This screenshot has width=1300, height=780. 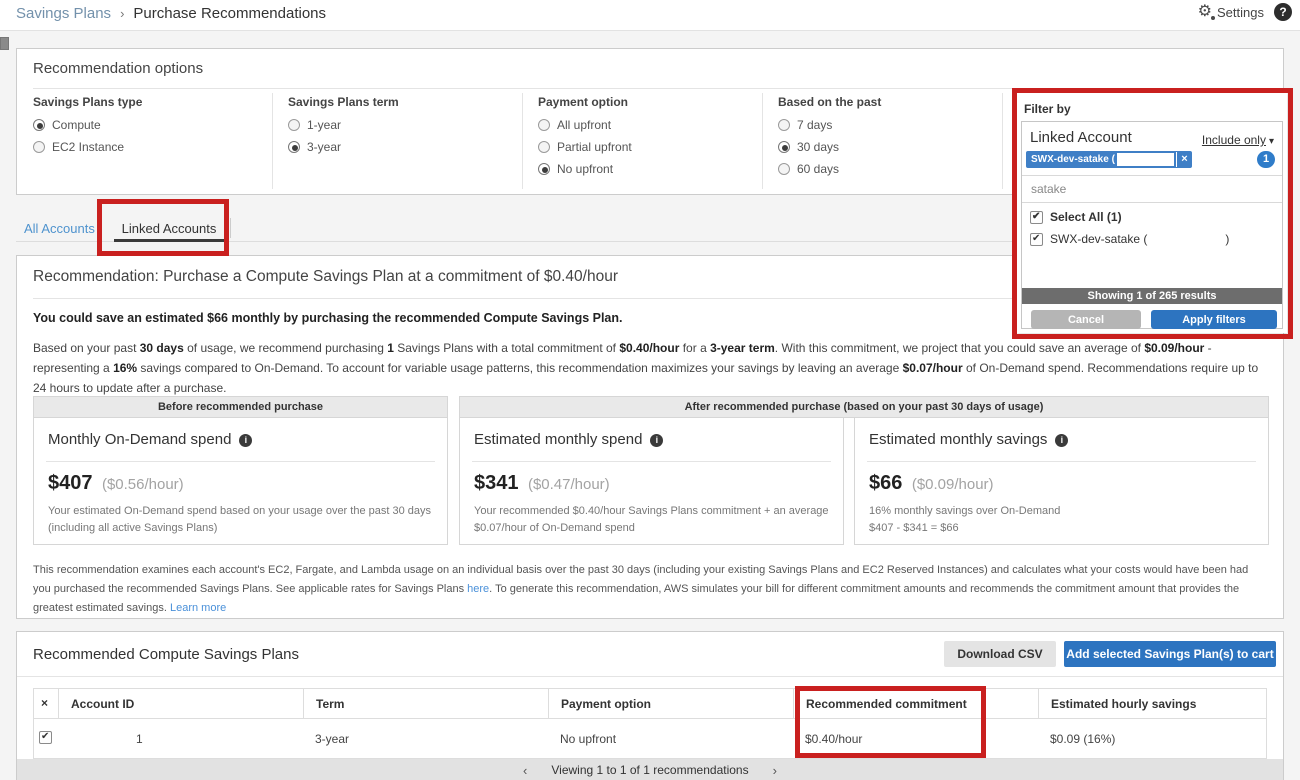 What do you see at coordinates (1152, 296) in the screenshot?
I see `results-count-bar: Showing 1 of 265 results` at bounding box center [1152, 296].